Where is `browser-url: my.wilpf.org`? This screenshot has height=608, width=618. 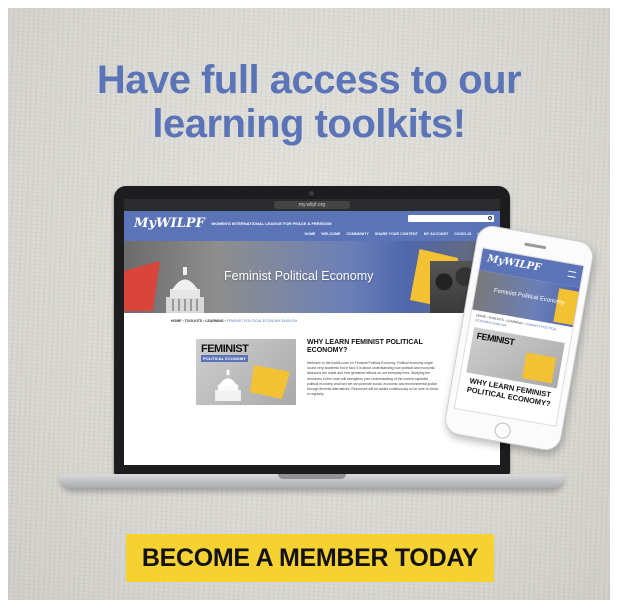
browser-url: my.wilpf.org is located at coordinates (312, 205).